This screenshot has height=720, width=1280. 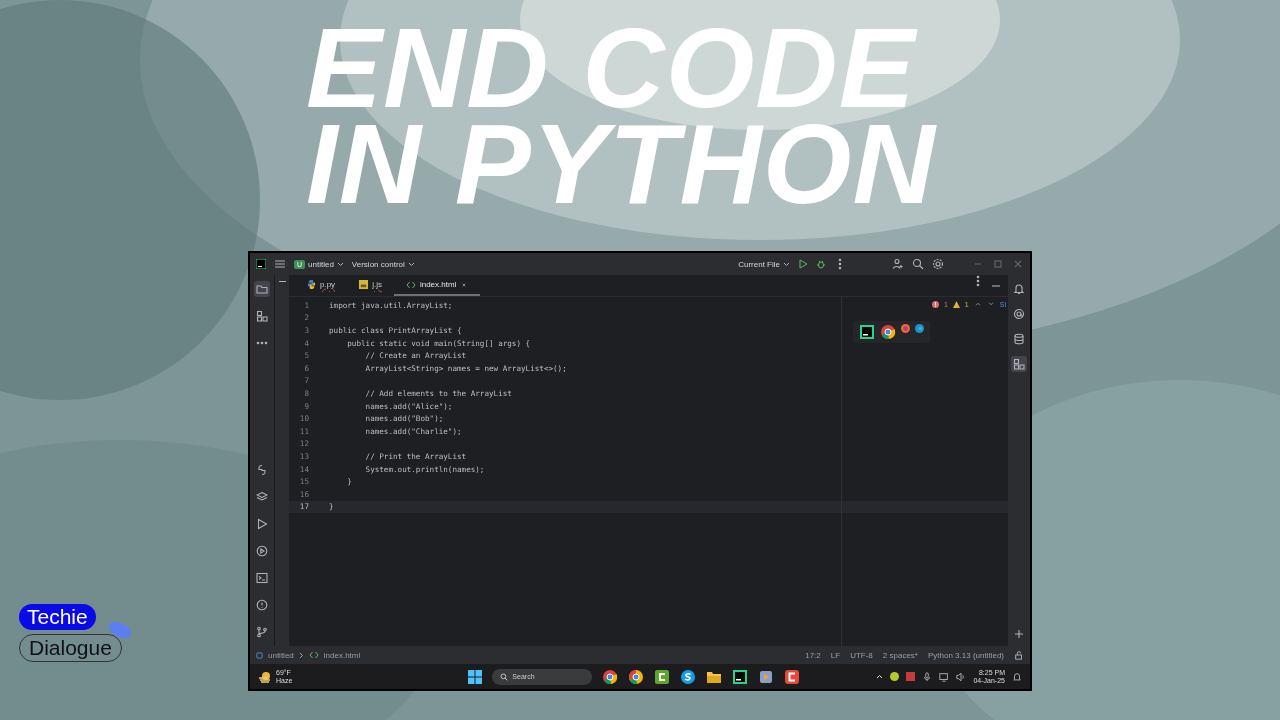 I want to click on javascript-file-icon, so click(x=364, y=284).